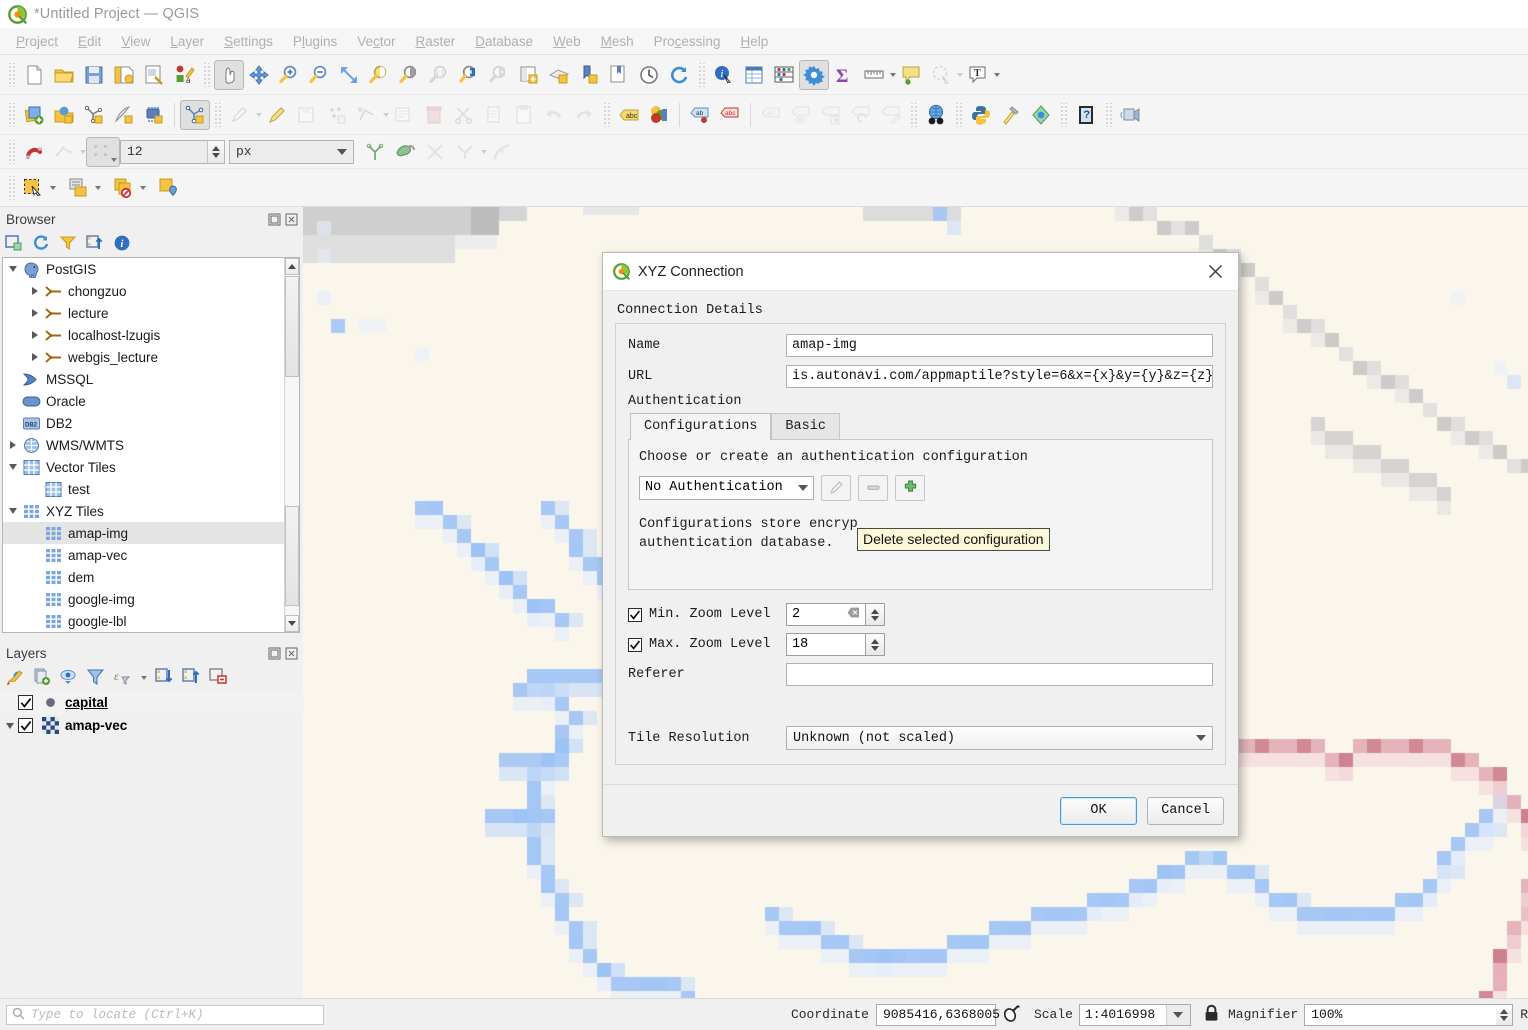  What do you see at coordinates (529, 75) in the screenshot?
I see `new-map-view-icon` at bounding box center [529, 75].